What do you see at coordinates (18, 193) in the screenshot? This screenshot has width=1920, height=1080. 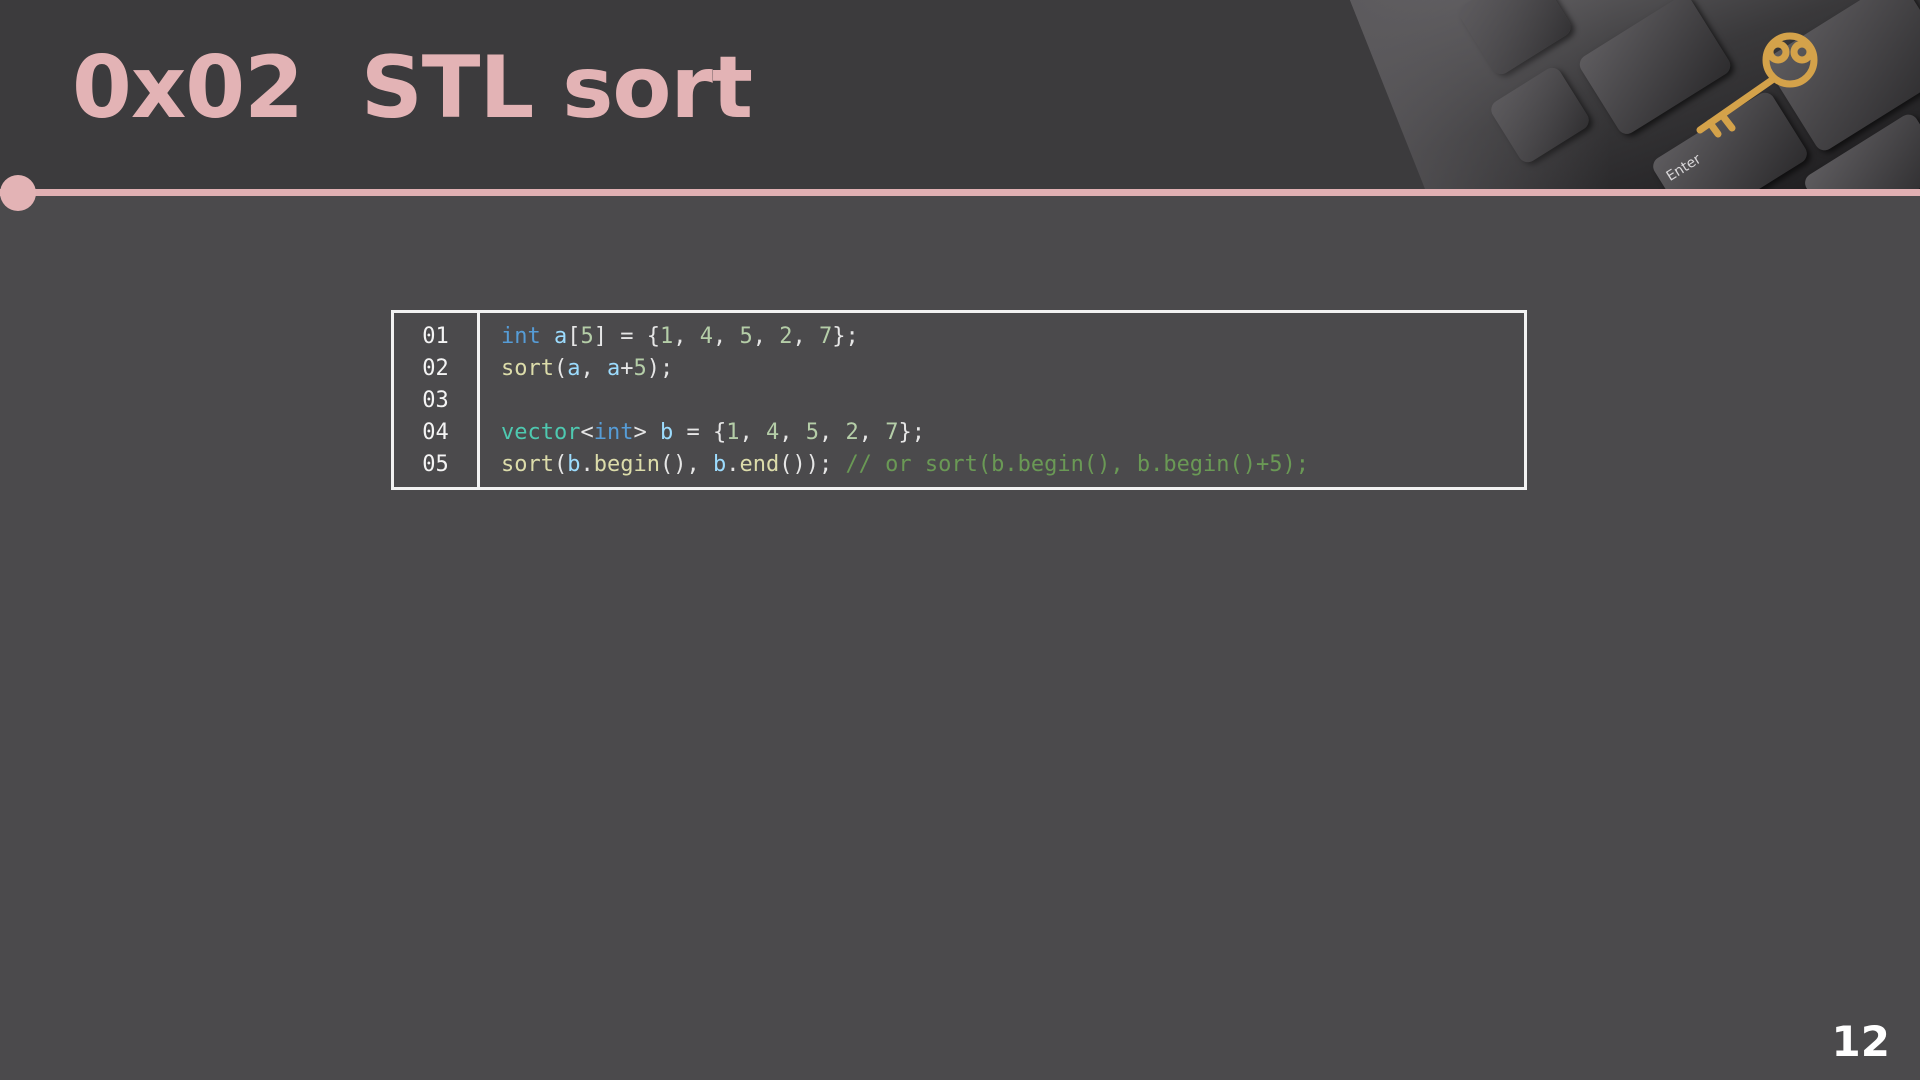 I see `underline-dot` at bounding box center [18, 193].